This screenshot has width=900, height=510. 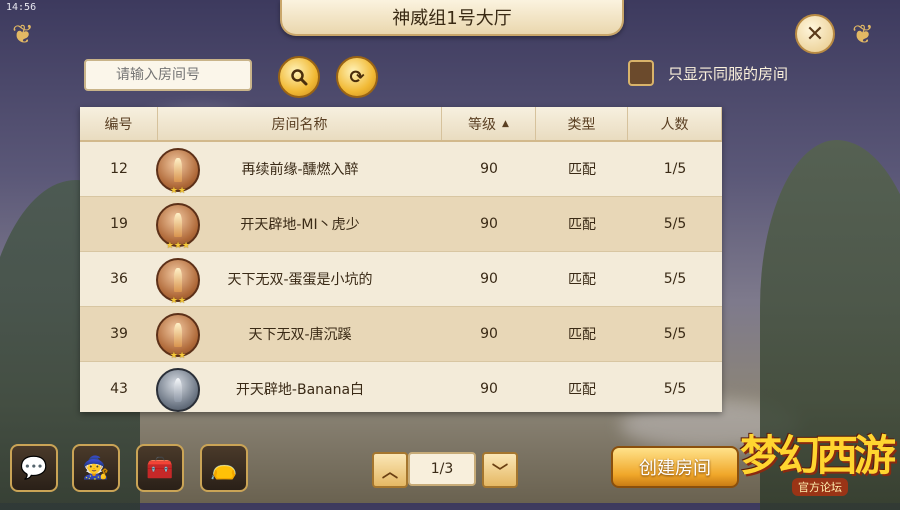 I want to click on room-name-cell: ★★ 天下无双-唐沉蹊, so click(x=299, y=334).